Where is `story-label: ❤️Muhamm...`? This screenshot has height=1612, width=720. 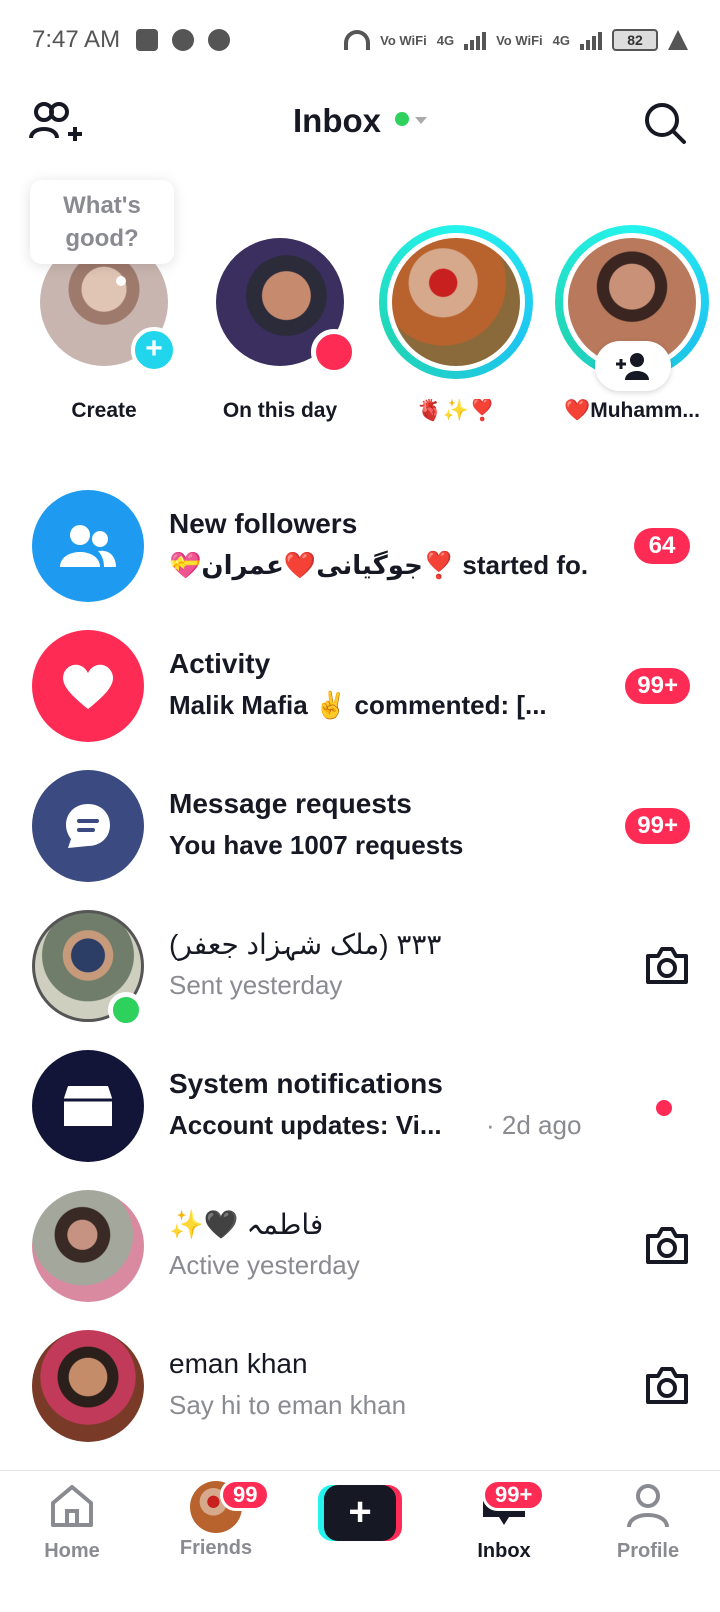
story-label: ❤️Muhamm... is located at coordinates (632, 410).